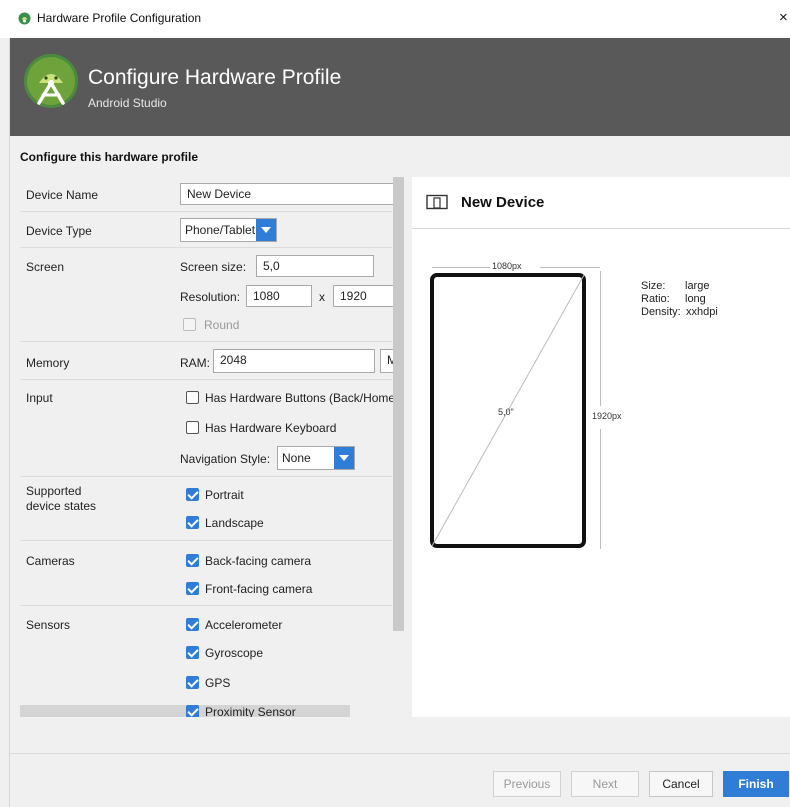 Image resolution: width=790 pixels, height=807 pixels. What do you see at coordinates (220, 230) in the screenshot?
I see `device-type-value: Phone/Tablet` at bounding box center [220, 230].